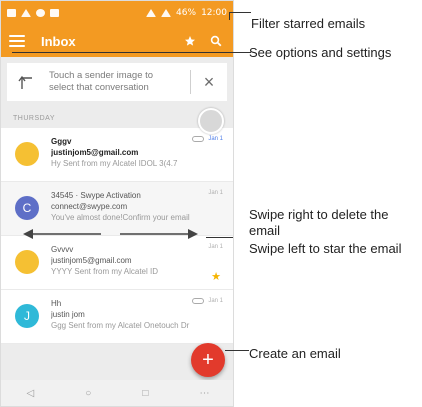 This screenshot has height=407, width=422. What do you see at coordinates (54, 13) in the screenshot?
I see `image-notification-icon` at bounding box center [54, 13].